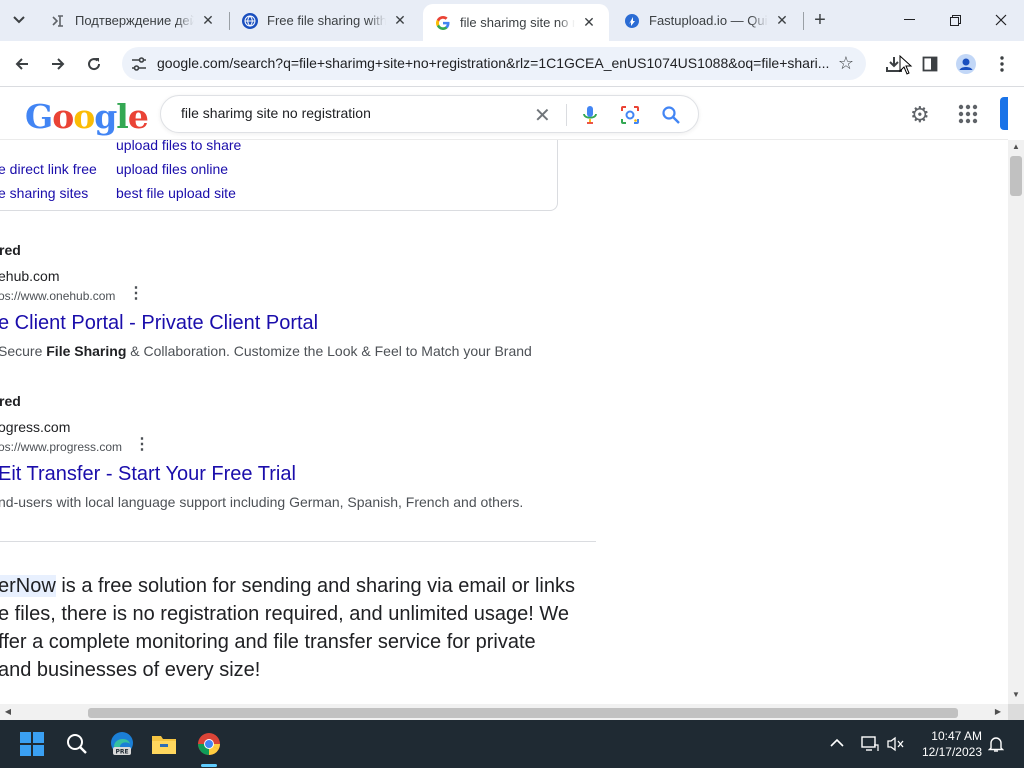  I want to click on scroll-right-icon: ▶, so click(998, 712).